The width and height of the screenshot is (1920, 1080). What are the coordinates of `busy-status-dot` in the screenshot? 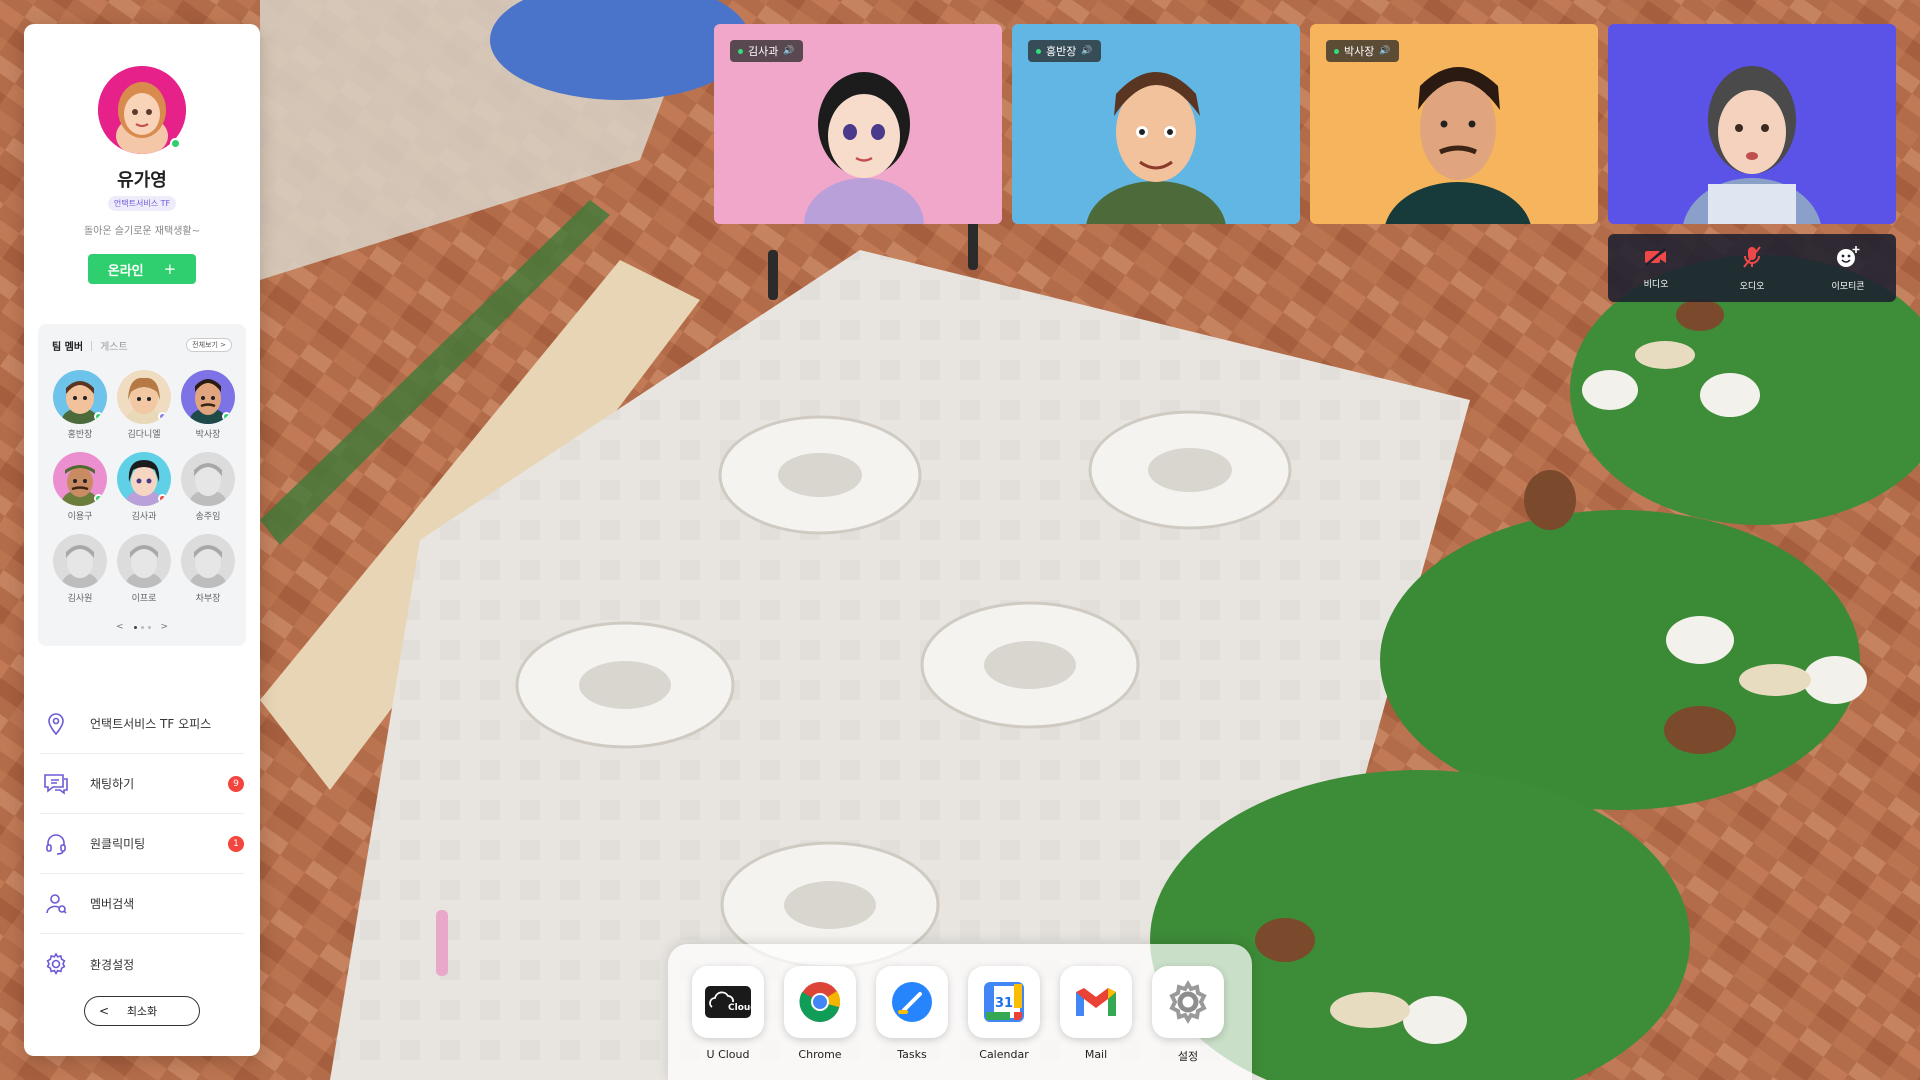 It's located at (162, 498).